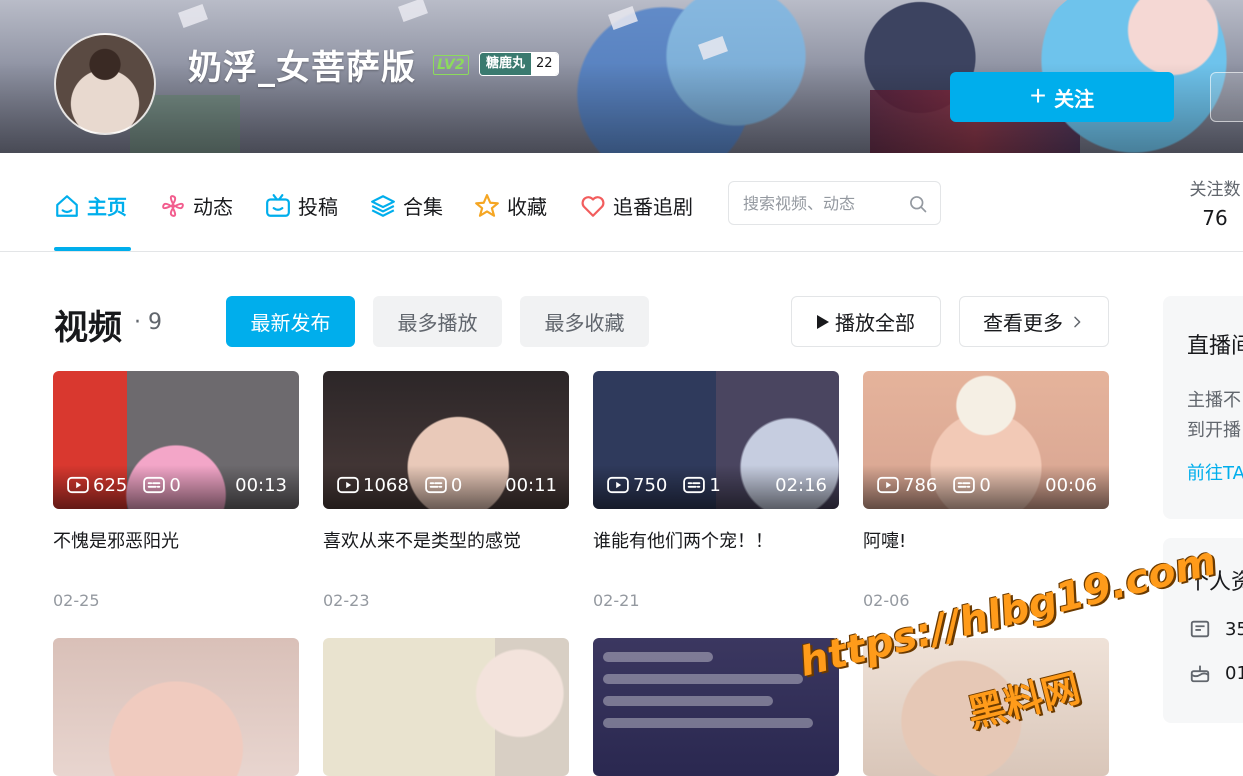  Describe the element at coordinates (593, 206) in the screenshot. I see `heart-icon` at that location.